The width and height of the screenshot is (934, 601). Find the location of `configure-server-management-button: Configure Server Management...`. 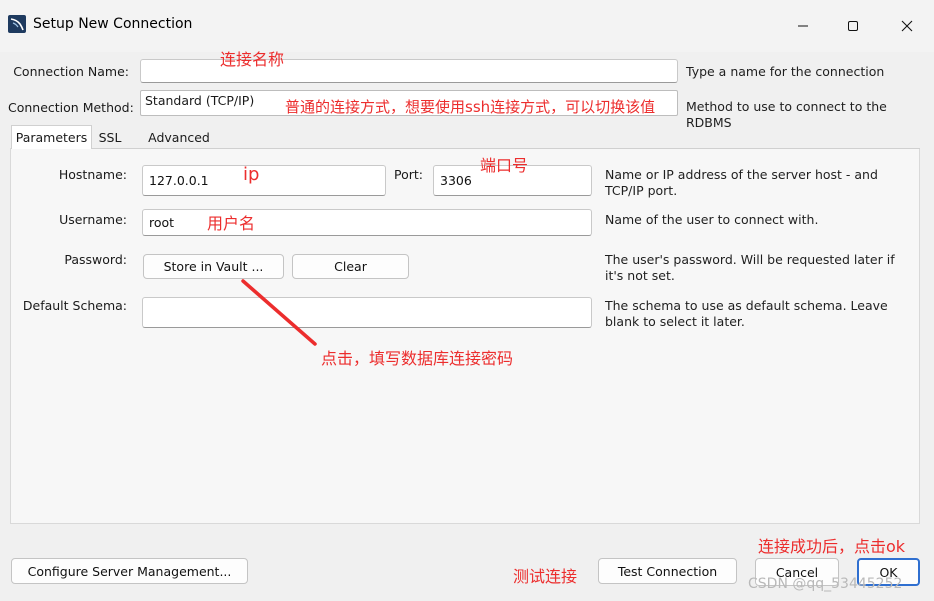

configure-server-management-button: Configure Server Management... is located at coordinates (129, 571).